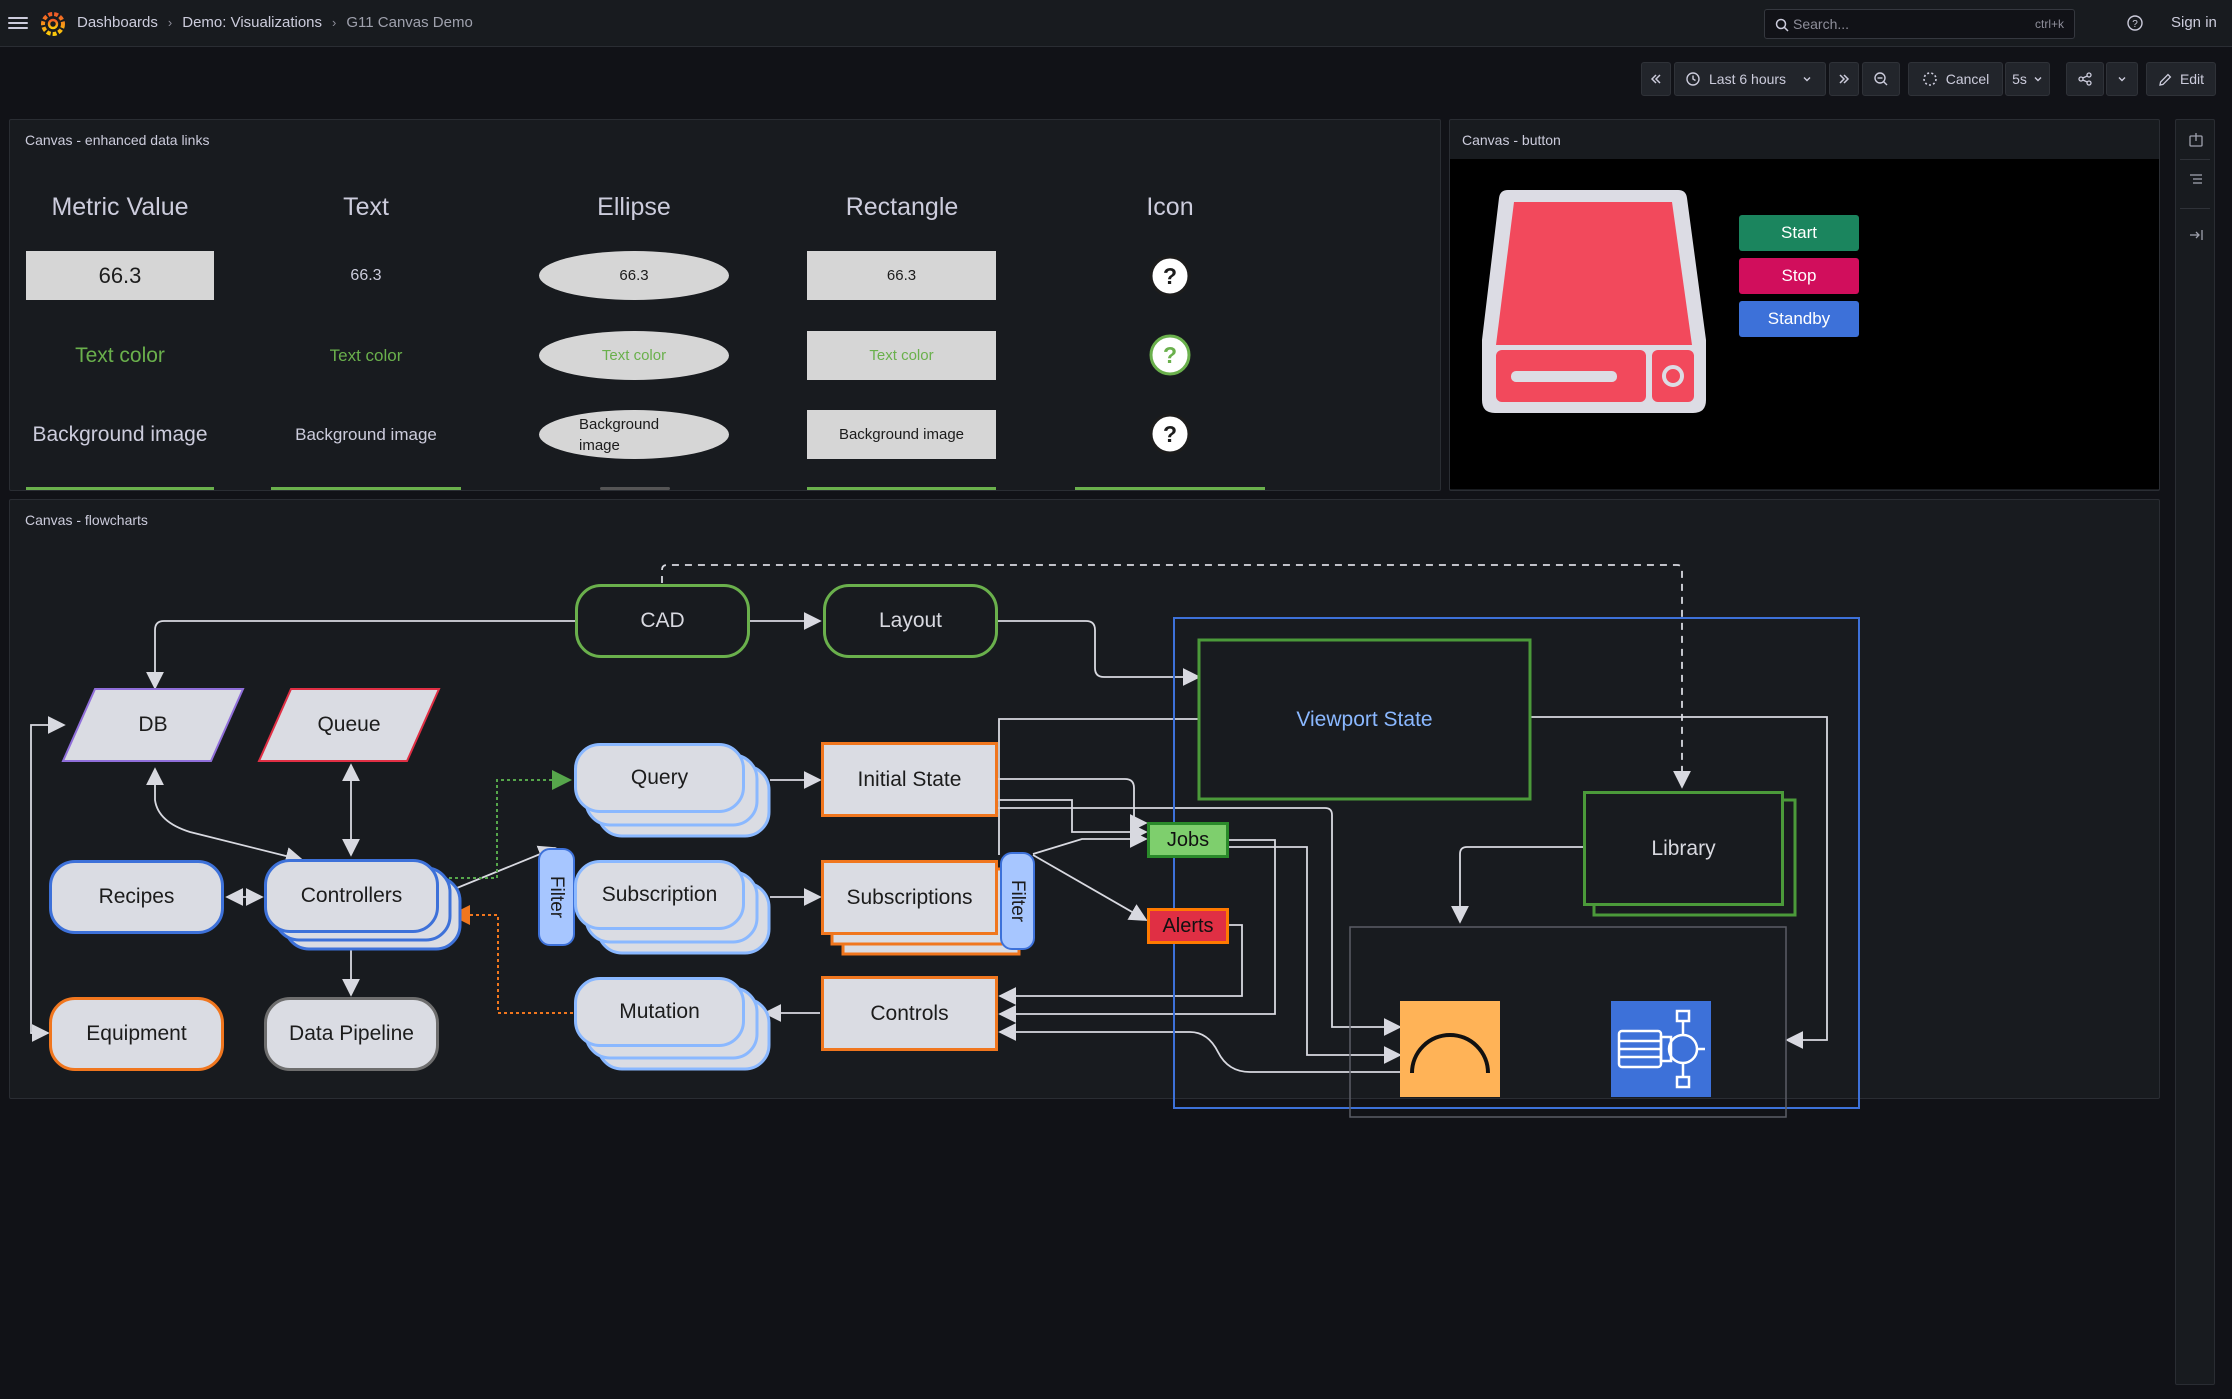 The image size is (2232, 1399). I want to click on node-mutation: Mutation, so click(659, 1012).